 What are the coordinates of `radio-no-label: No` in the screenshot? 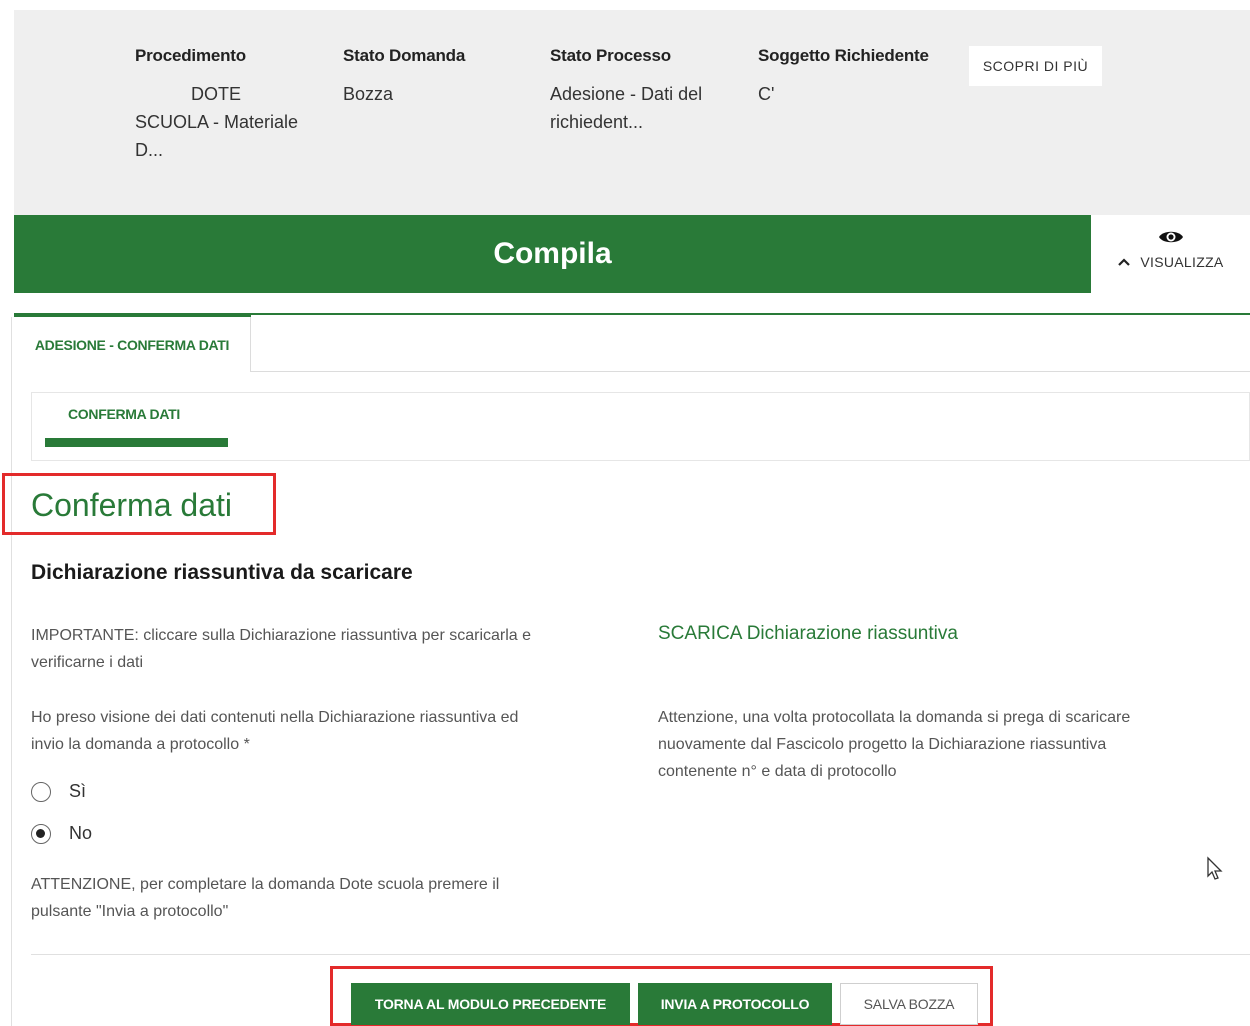 It's located at (81, 833).